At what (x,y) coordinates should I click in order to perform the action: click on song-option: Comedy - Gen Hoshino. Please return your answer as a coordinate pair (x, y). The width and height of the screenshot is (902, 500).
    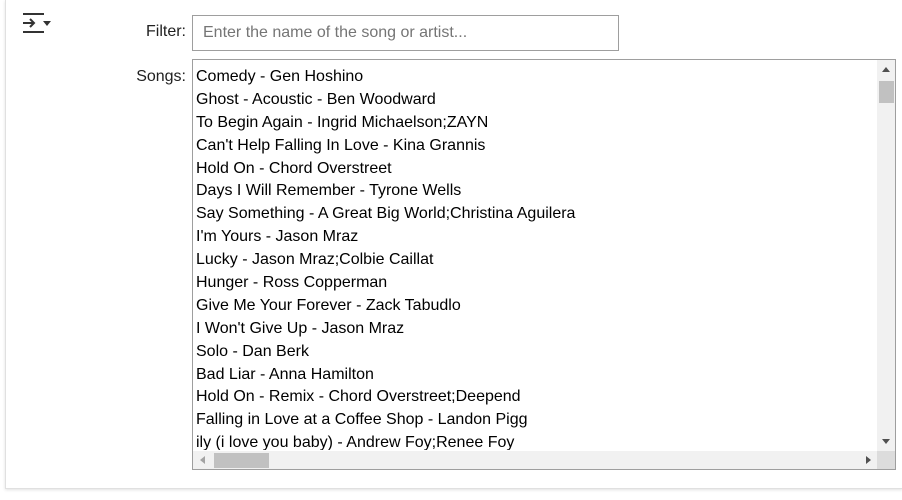
    Looking at the image, I should click on (536, 77).